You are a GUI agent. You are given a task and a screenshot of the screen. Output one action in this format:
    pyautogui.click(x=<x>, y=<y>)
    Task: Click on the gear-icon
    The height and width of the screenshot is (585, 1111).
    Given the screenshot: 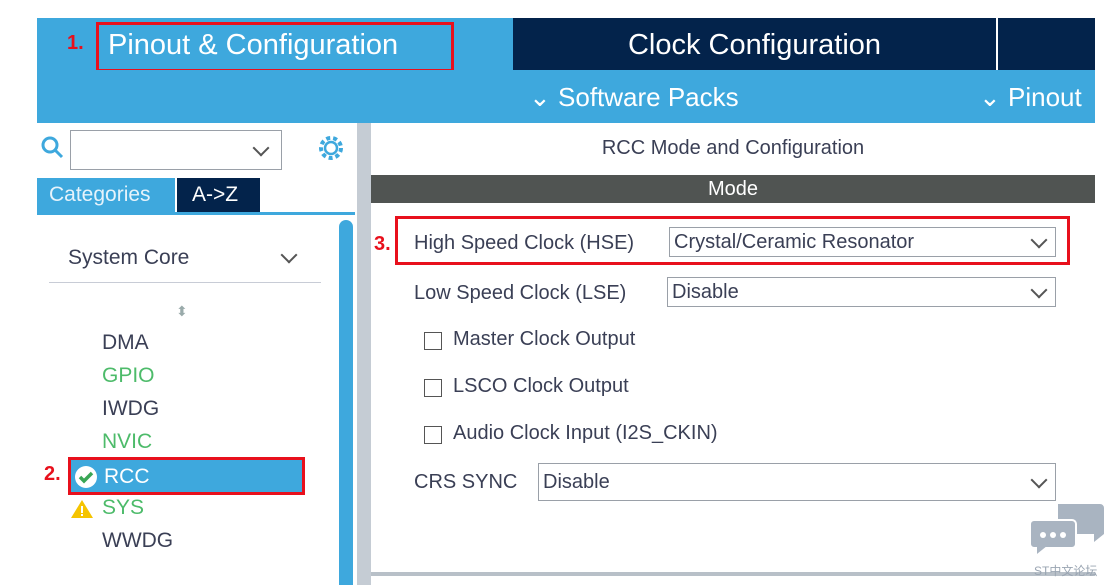 What is the action you would take?
    pyautogui.click(x=331, y=148)
    